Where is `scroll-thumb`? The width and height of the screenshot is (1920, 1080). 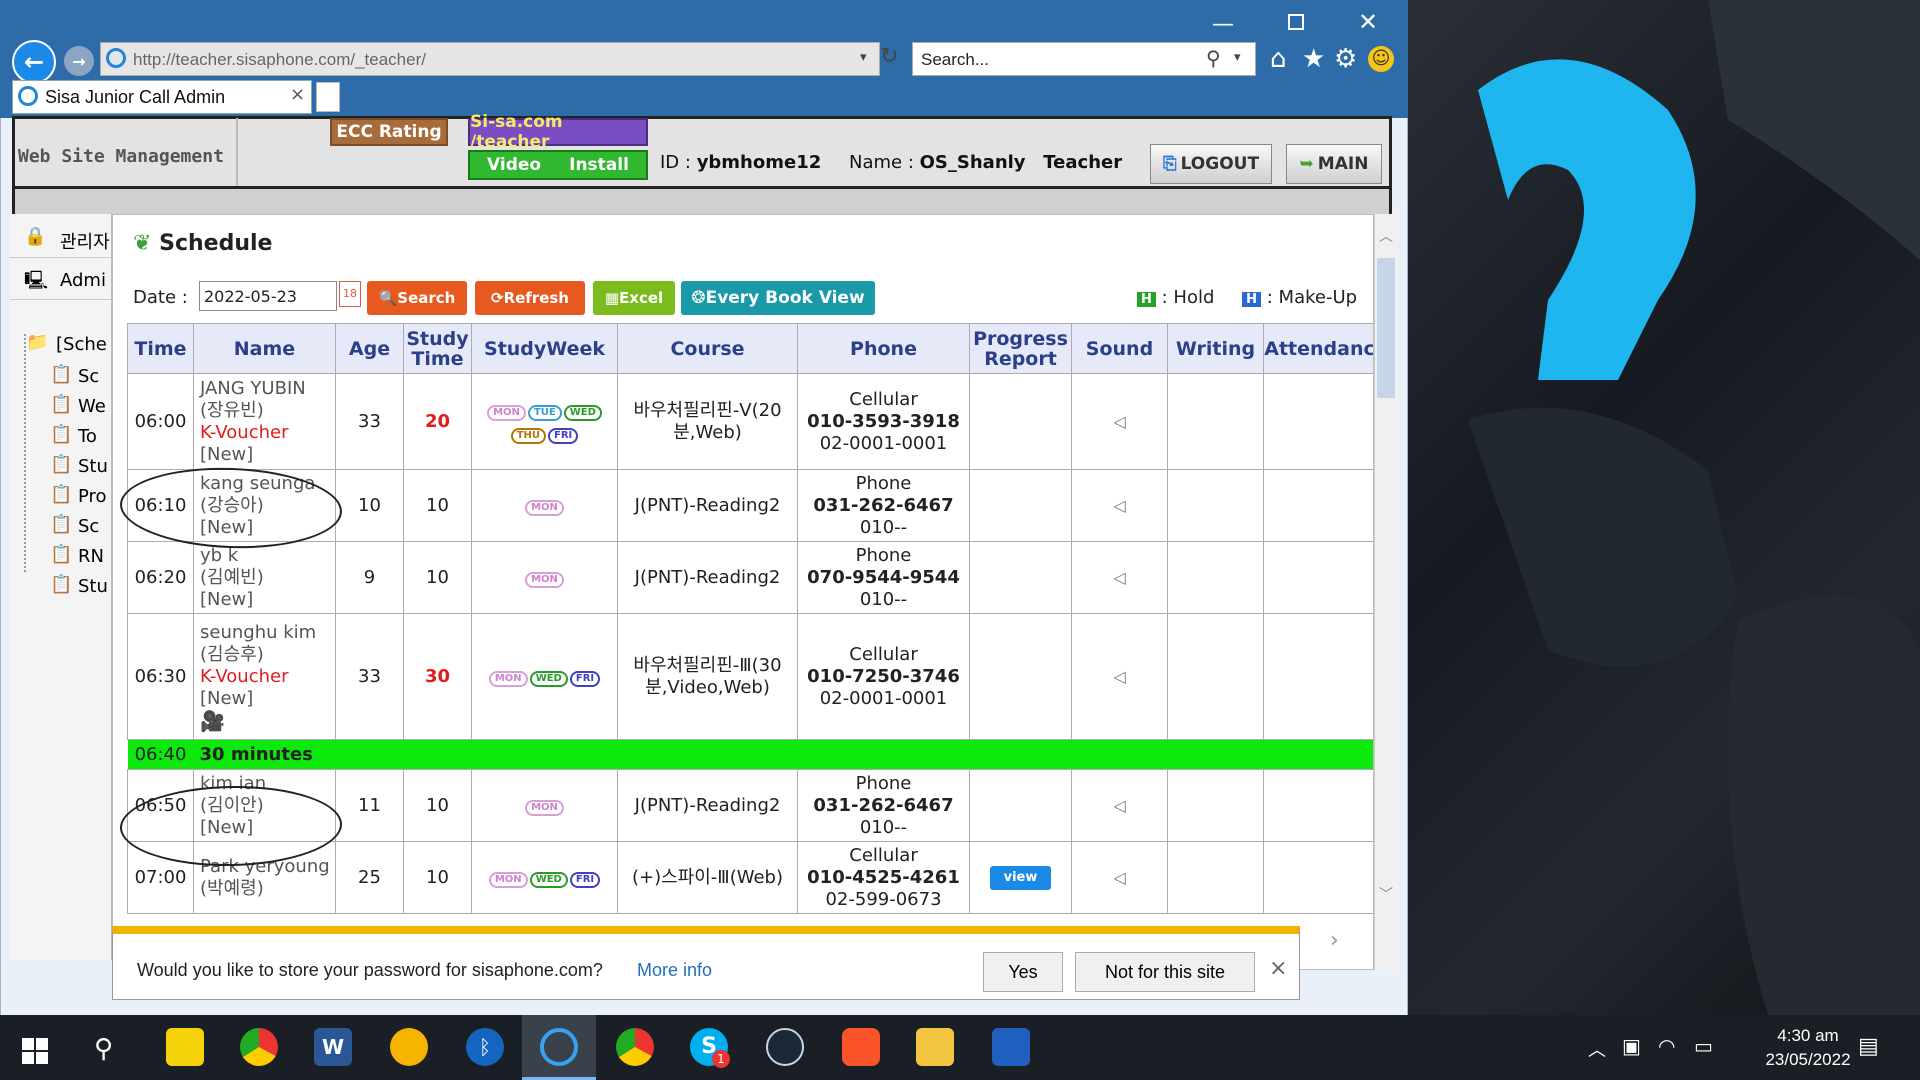 scroll-thumb is located at coordinates (1386, 328).